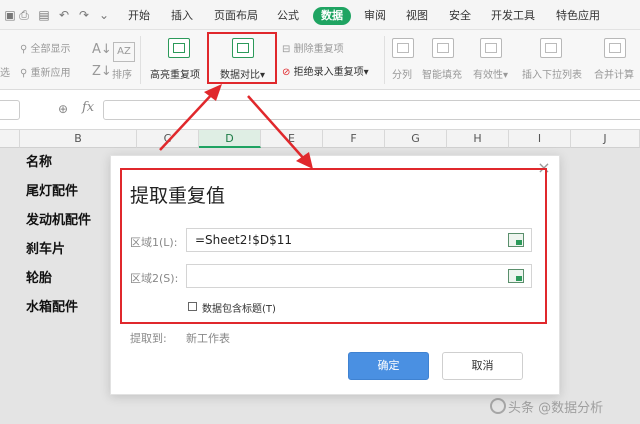 This screenshot has height=424, width=640. What do you see at coordinates (58, 220) in the screenshot?
I see `cell-b-engine: 发动机配件` at bounding box center [58, 220].